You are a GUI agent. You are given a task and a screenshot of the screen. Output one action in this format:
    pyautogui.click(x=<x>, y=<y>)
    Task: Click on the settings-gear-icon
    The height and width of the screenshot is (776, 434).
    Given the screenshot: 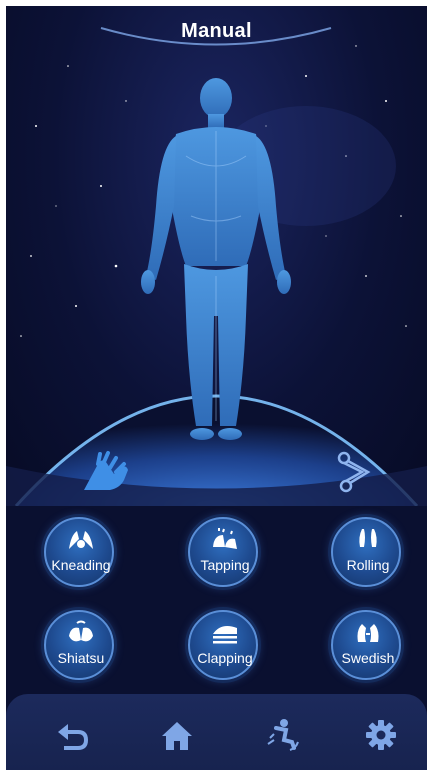 What is the action you would take?
    pyautogui.click(x=381, y=735)
    